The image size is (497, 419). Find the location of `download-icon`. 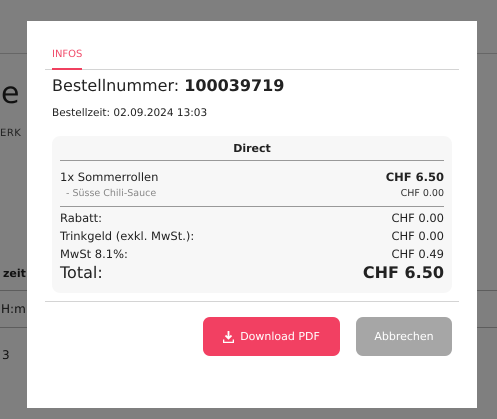

download-icon is located at coordinates (228, 336).